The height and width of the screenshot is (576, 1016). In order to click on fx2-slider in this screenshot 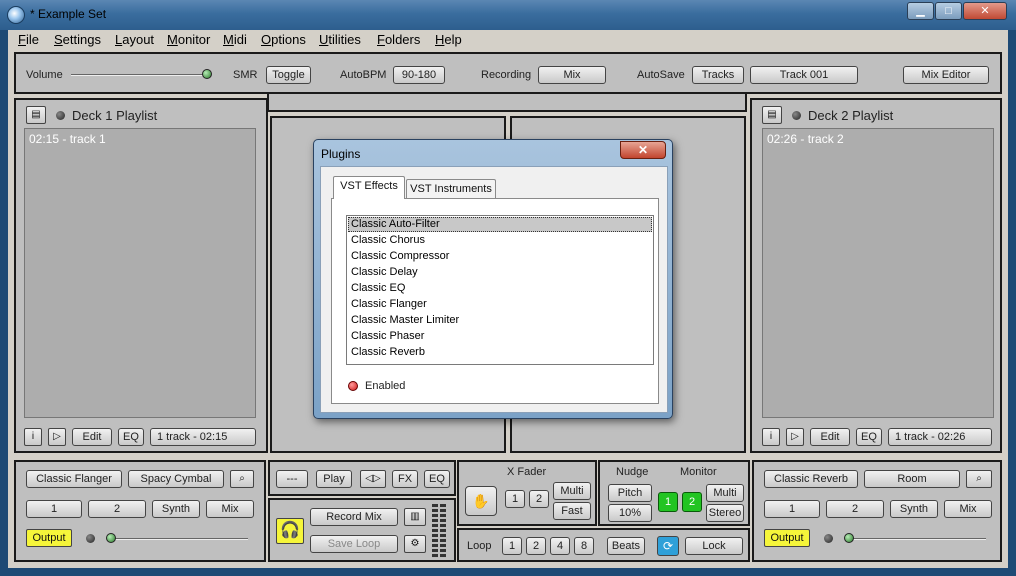, I will do `click(916, 539)`.